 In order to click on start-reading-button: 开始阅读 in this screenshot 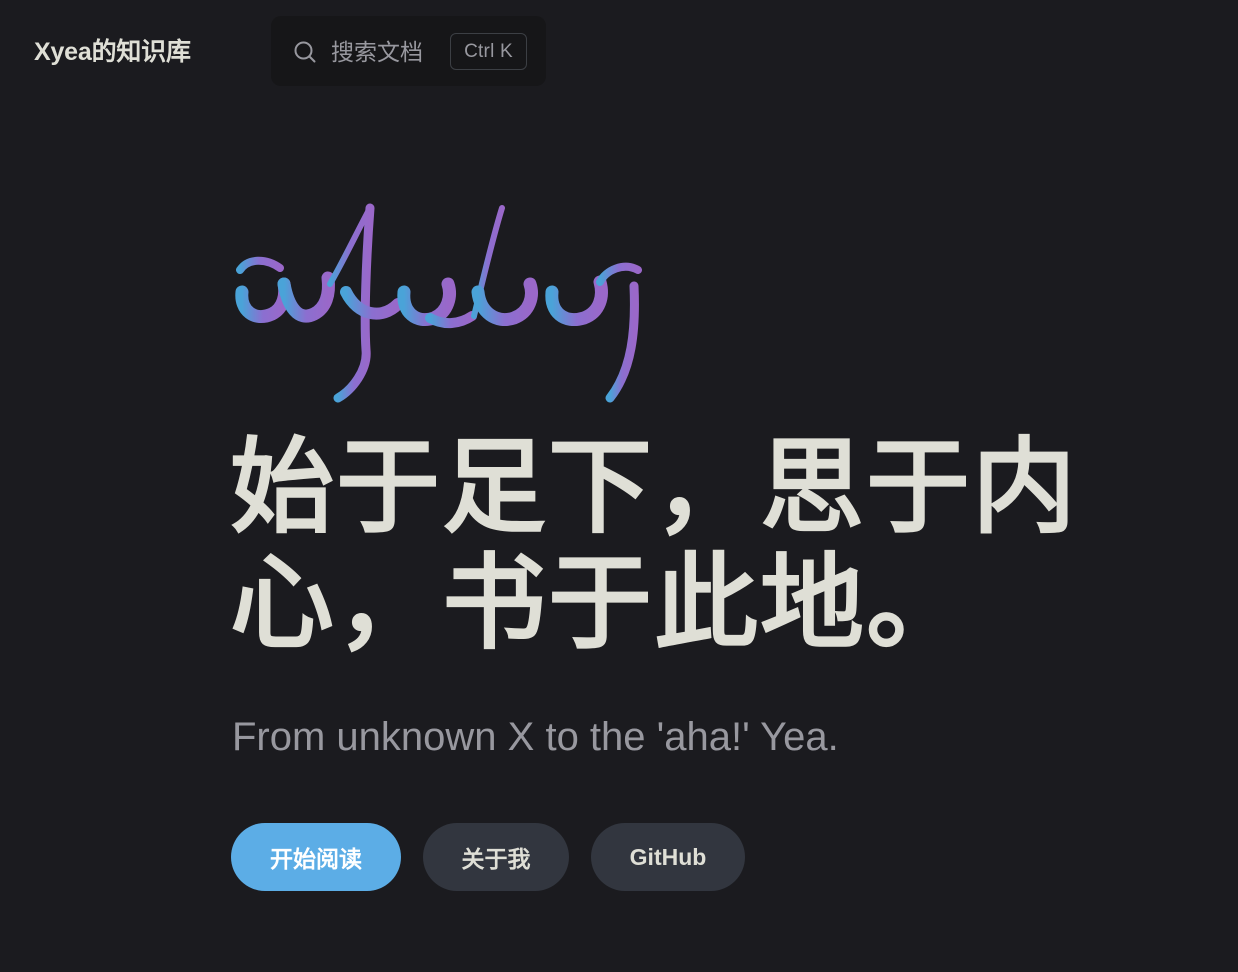, I will do `click(316, 857)`.